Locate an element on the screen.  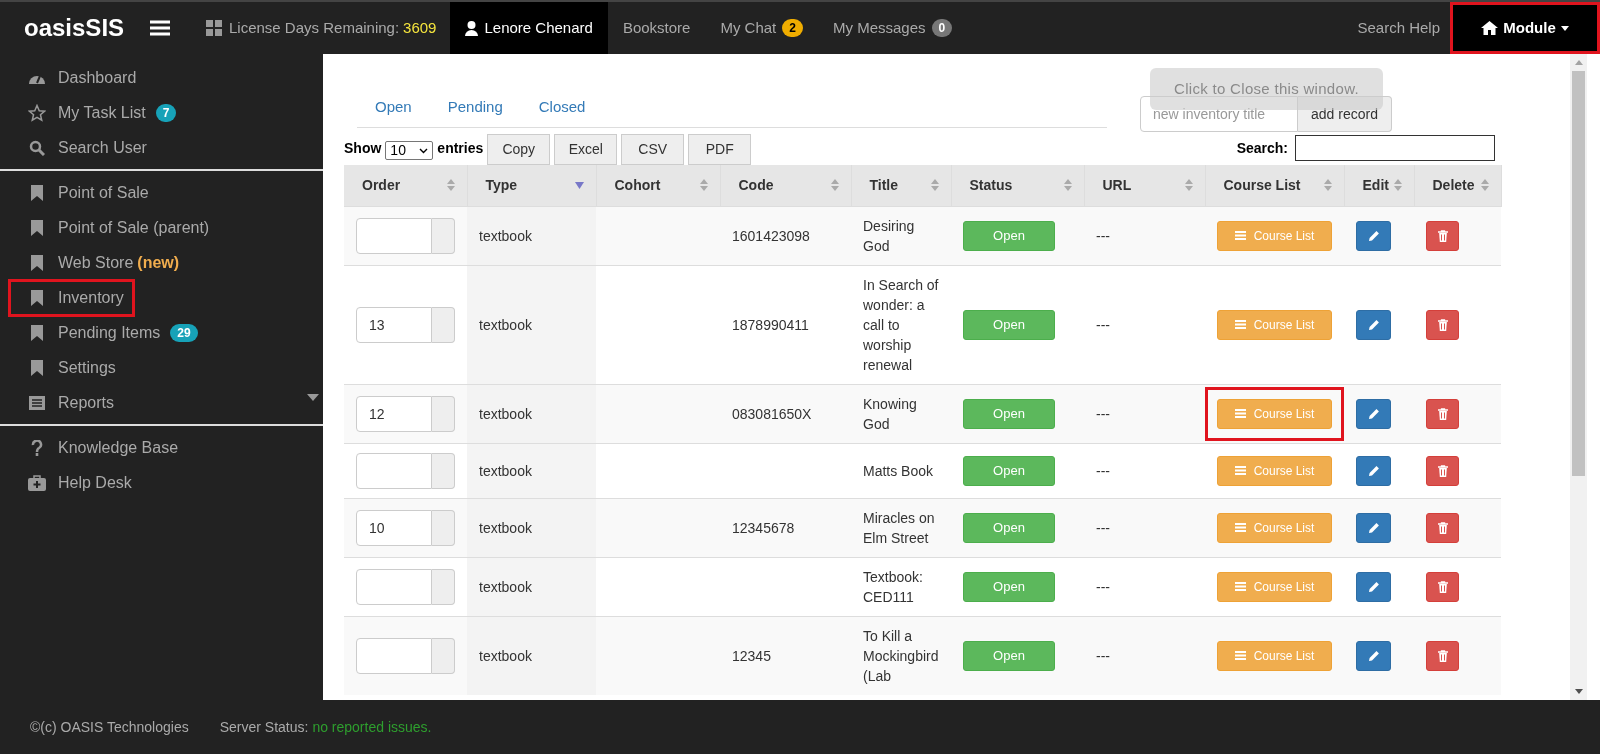
status-tab: Closed is located at coordinates (562, 107).